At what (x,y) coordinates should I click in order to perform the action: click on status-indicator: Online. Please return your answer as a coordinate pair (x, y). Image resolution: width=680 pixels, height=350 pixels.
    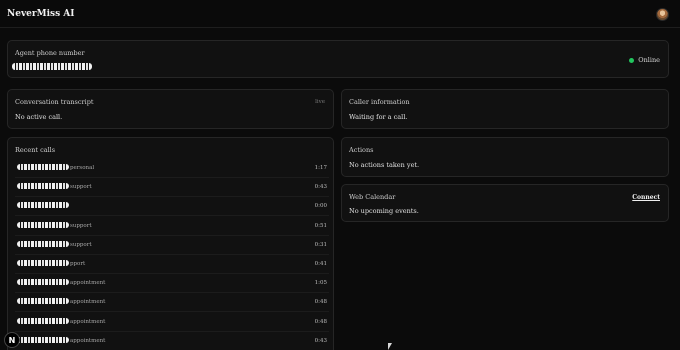
    Looking at the image, I should click on (644, 60).